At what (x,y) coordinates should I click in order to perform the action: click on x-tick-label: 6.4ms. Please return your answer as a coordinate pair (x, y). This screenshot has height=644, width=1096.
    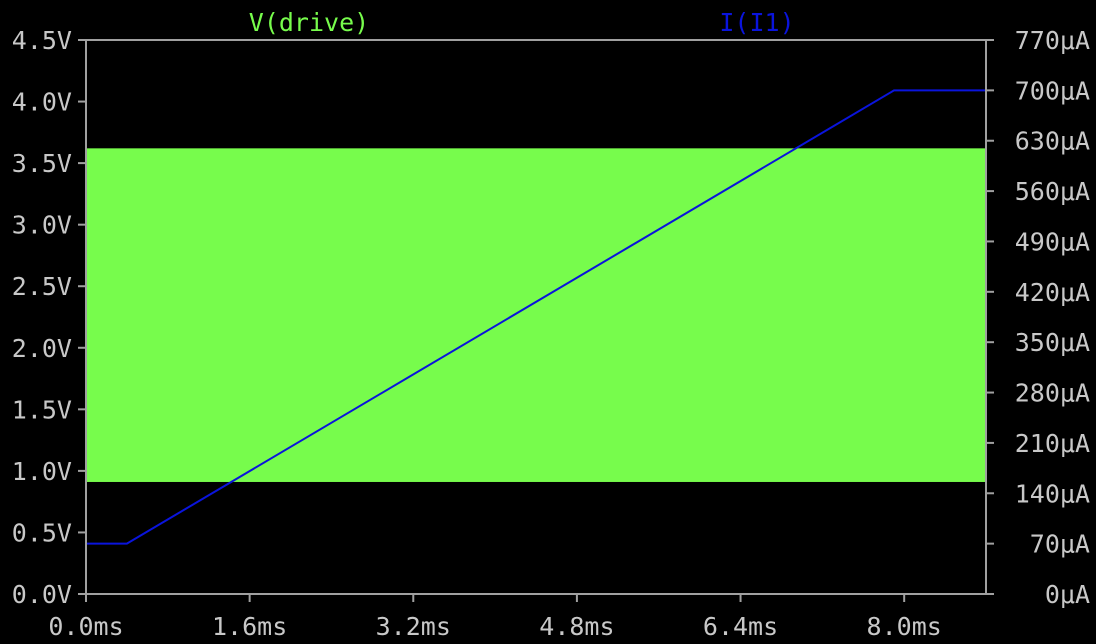
    Looking at the image, I should click on (740, 626).